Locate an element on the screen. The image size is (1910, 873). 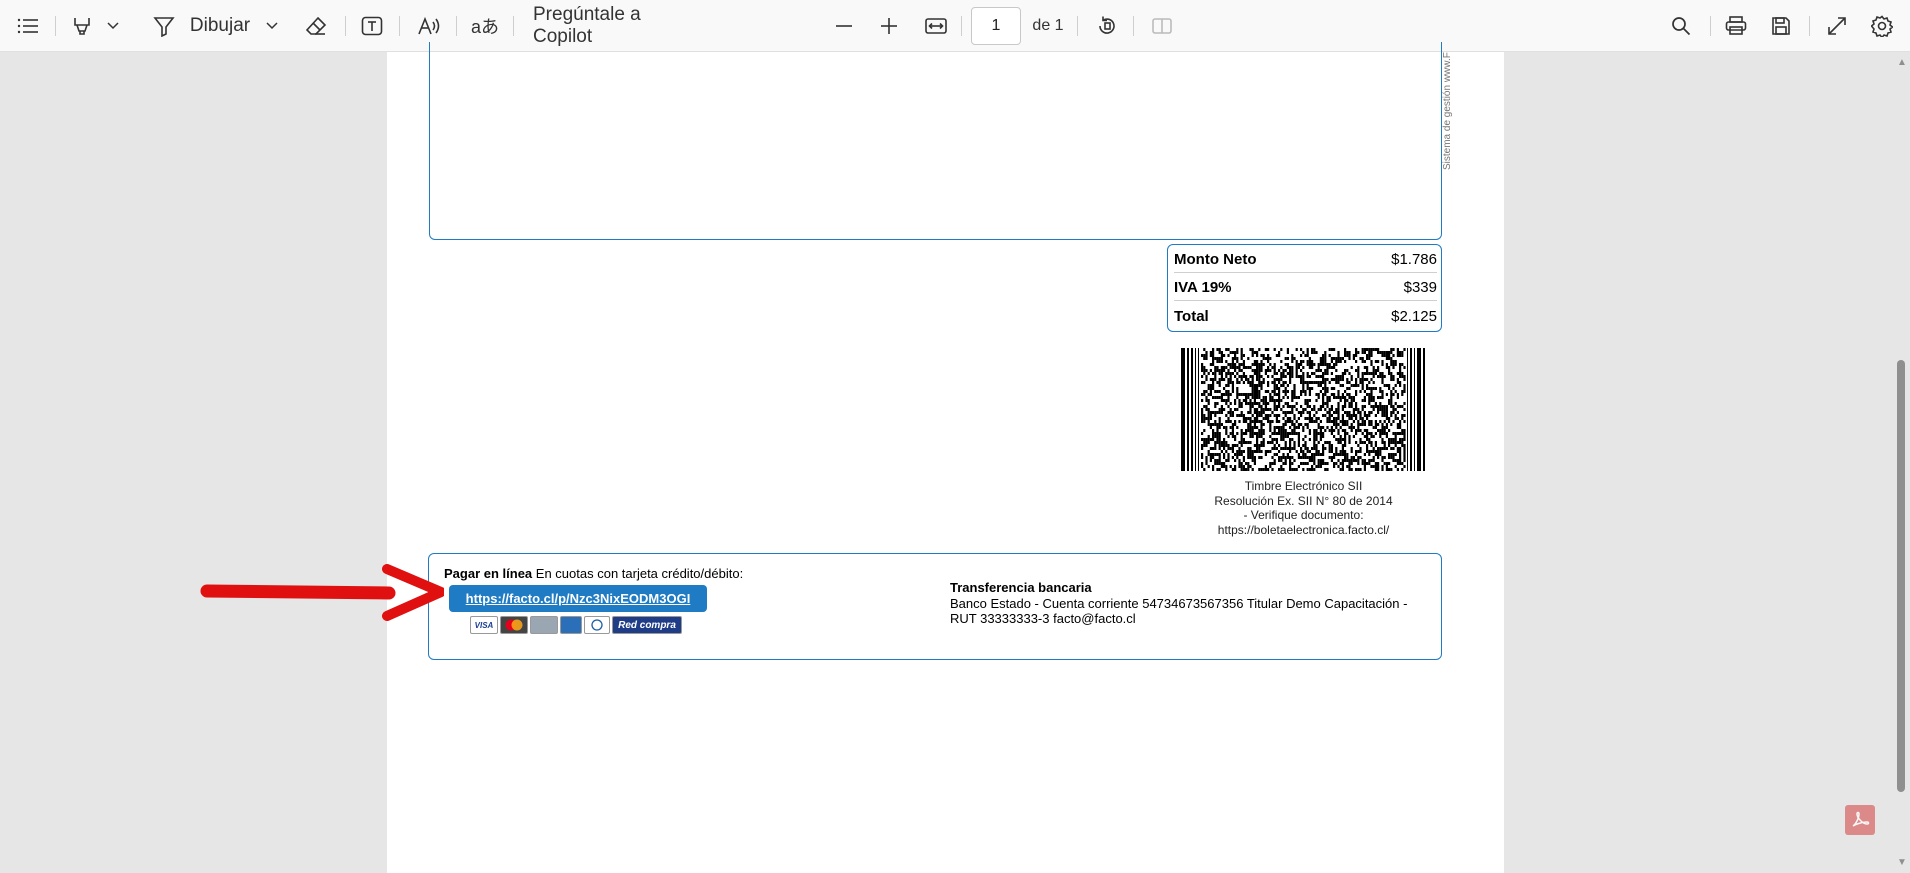
save-icon is located at coordinates (1781, 26).